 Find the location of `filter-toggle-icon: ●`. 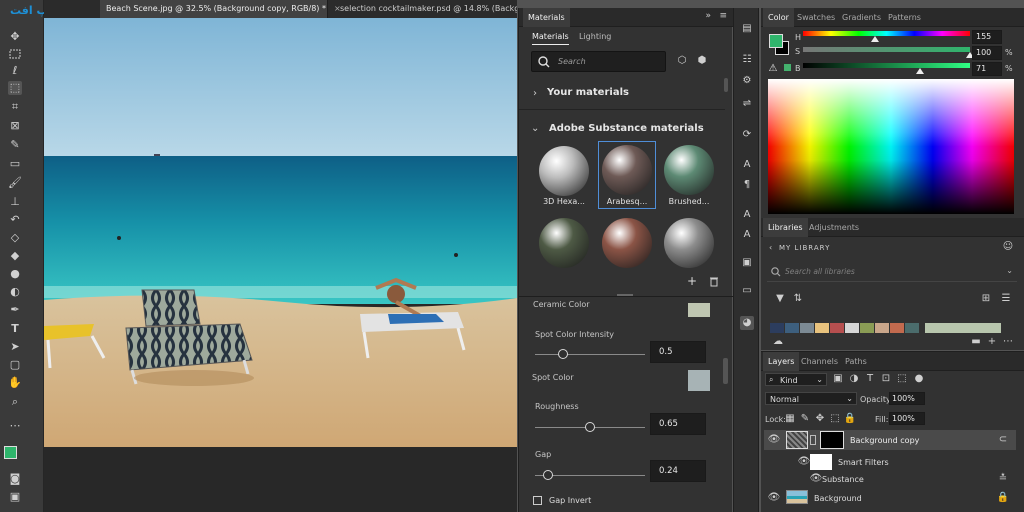

filter-toggle-icon: ● is located at coordinates (919, 379).